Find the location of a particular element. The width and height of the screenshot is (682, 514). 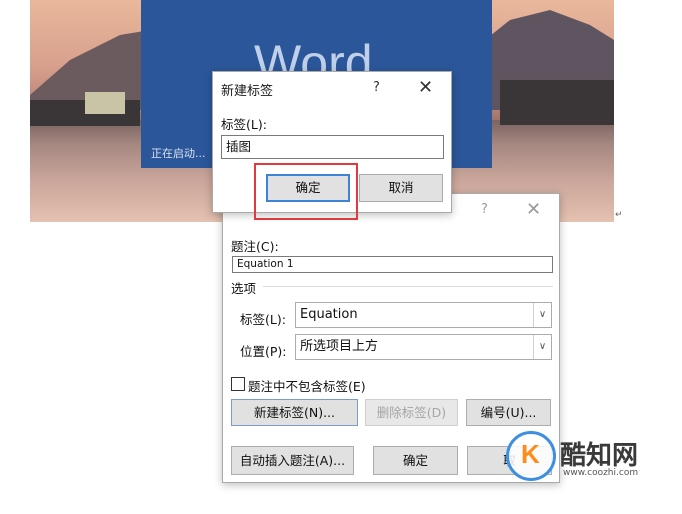

paragraph-mark: ↵ is located at coordinates (619, 215).